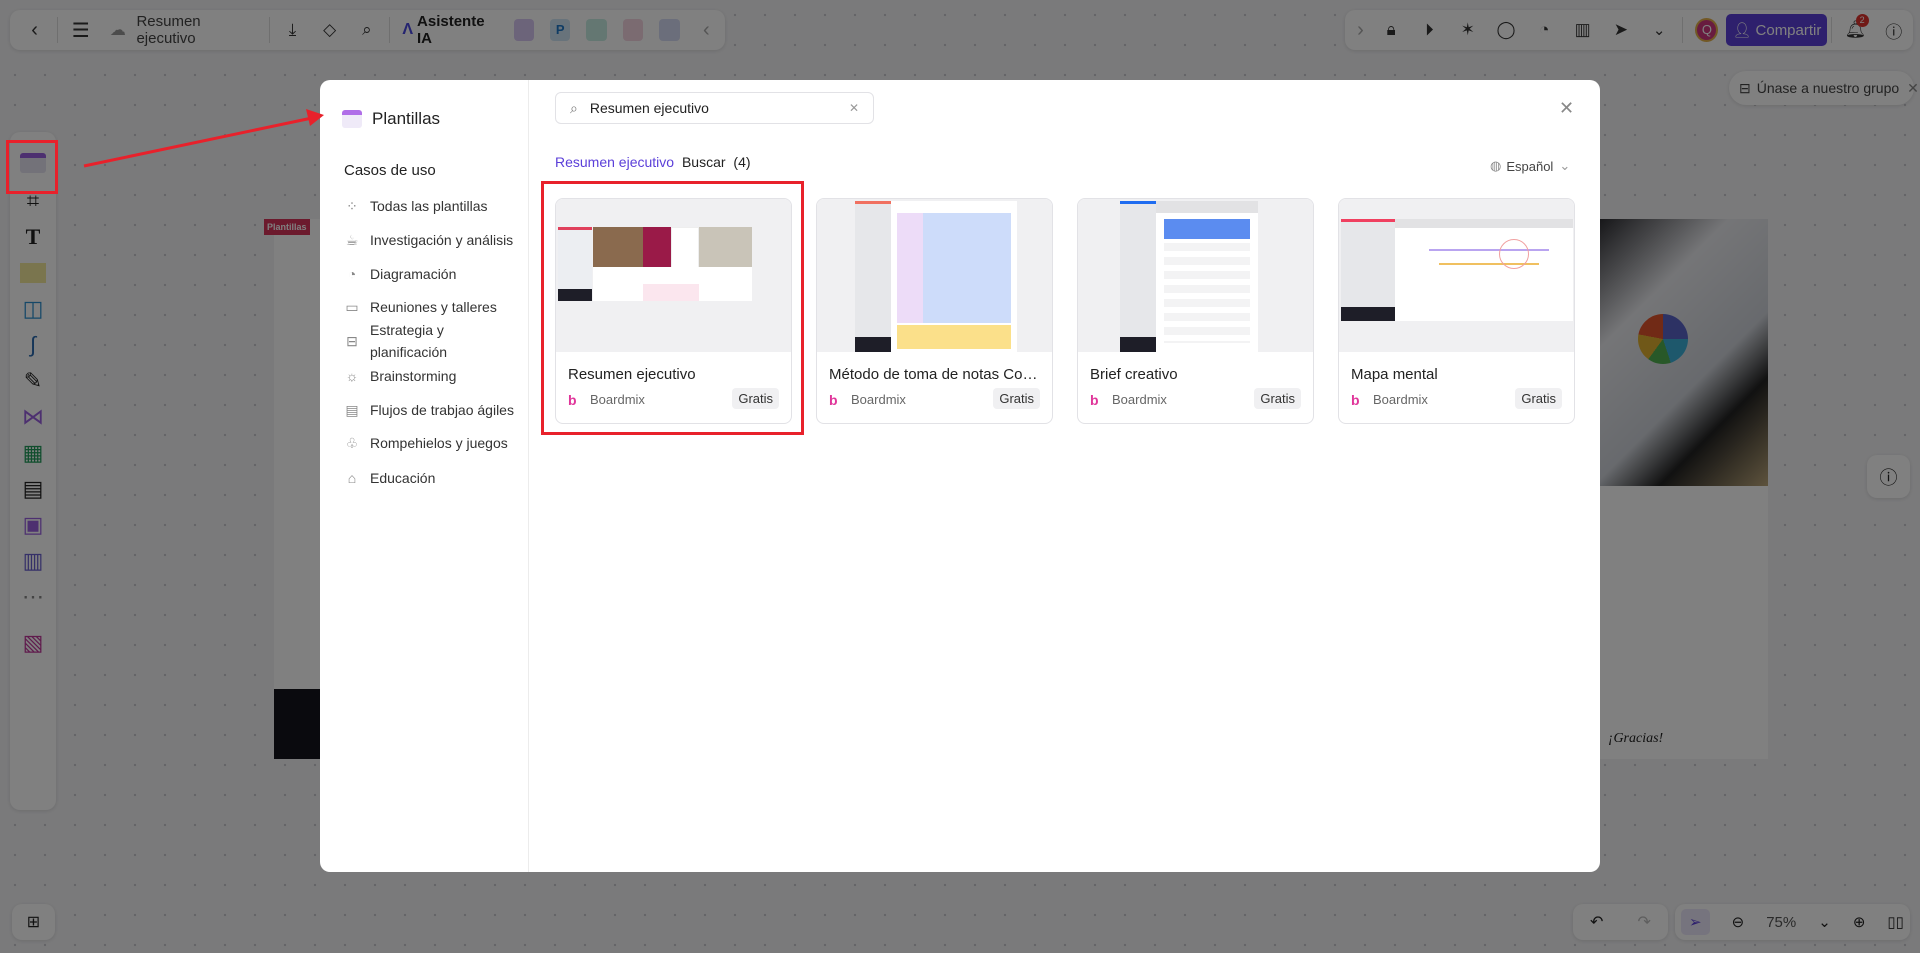  I want to click on share-label: Compartir, so click(1788, 30).